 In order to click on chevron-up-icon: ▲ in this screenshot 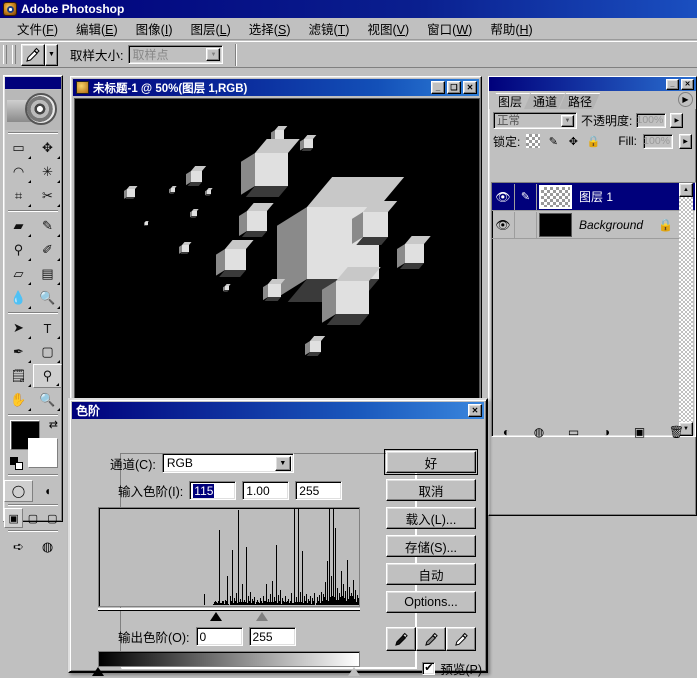, I will do `click(686, 190)`.